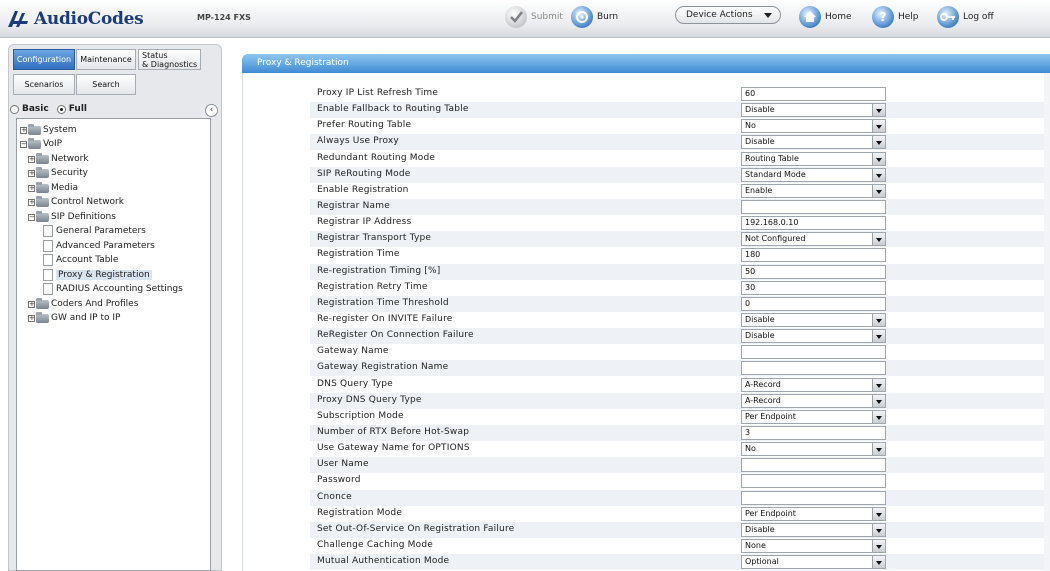 This screenshot has width=1050, height=571. I want to click on select-re-register-on-invite-failure: Disable, so click(813, 319).